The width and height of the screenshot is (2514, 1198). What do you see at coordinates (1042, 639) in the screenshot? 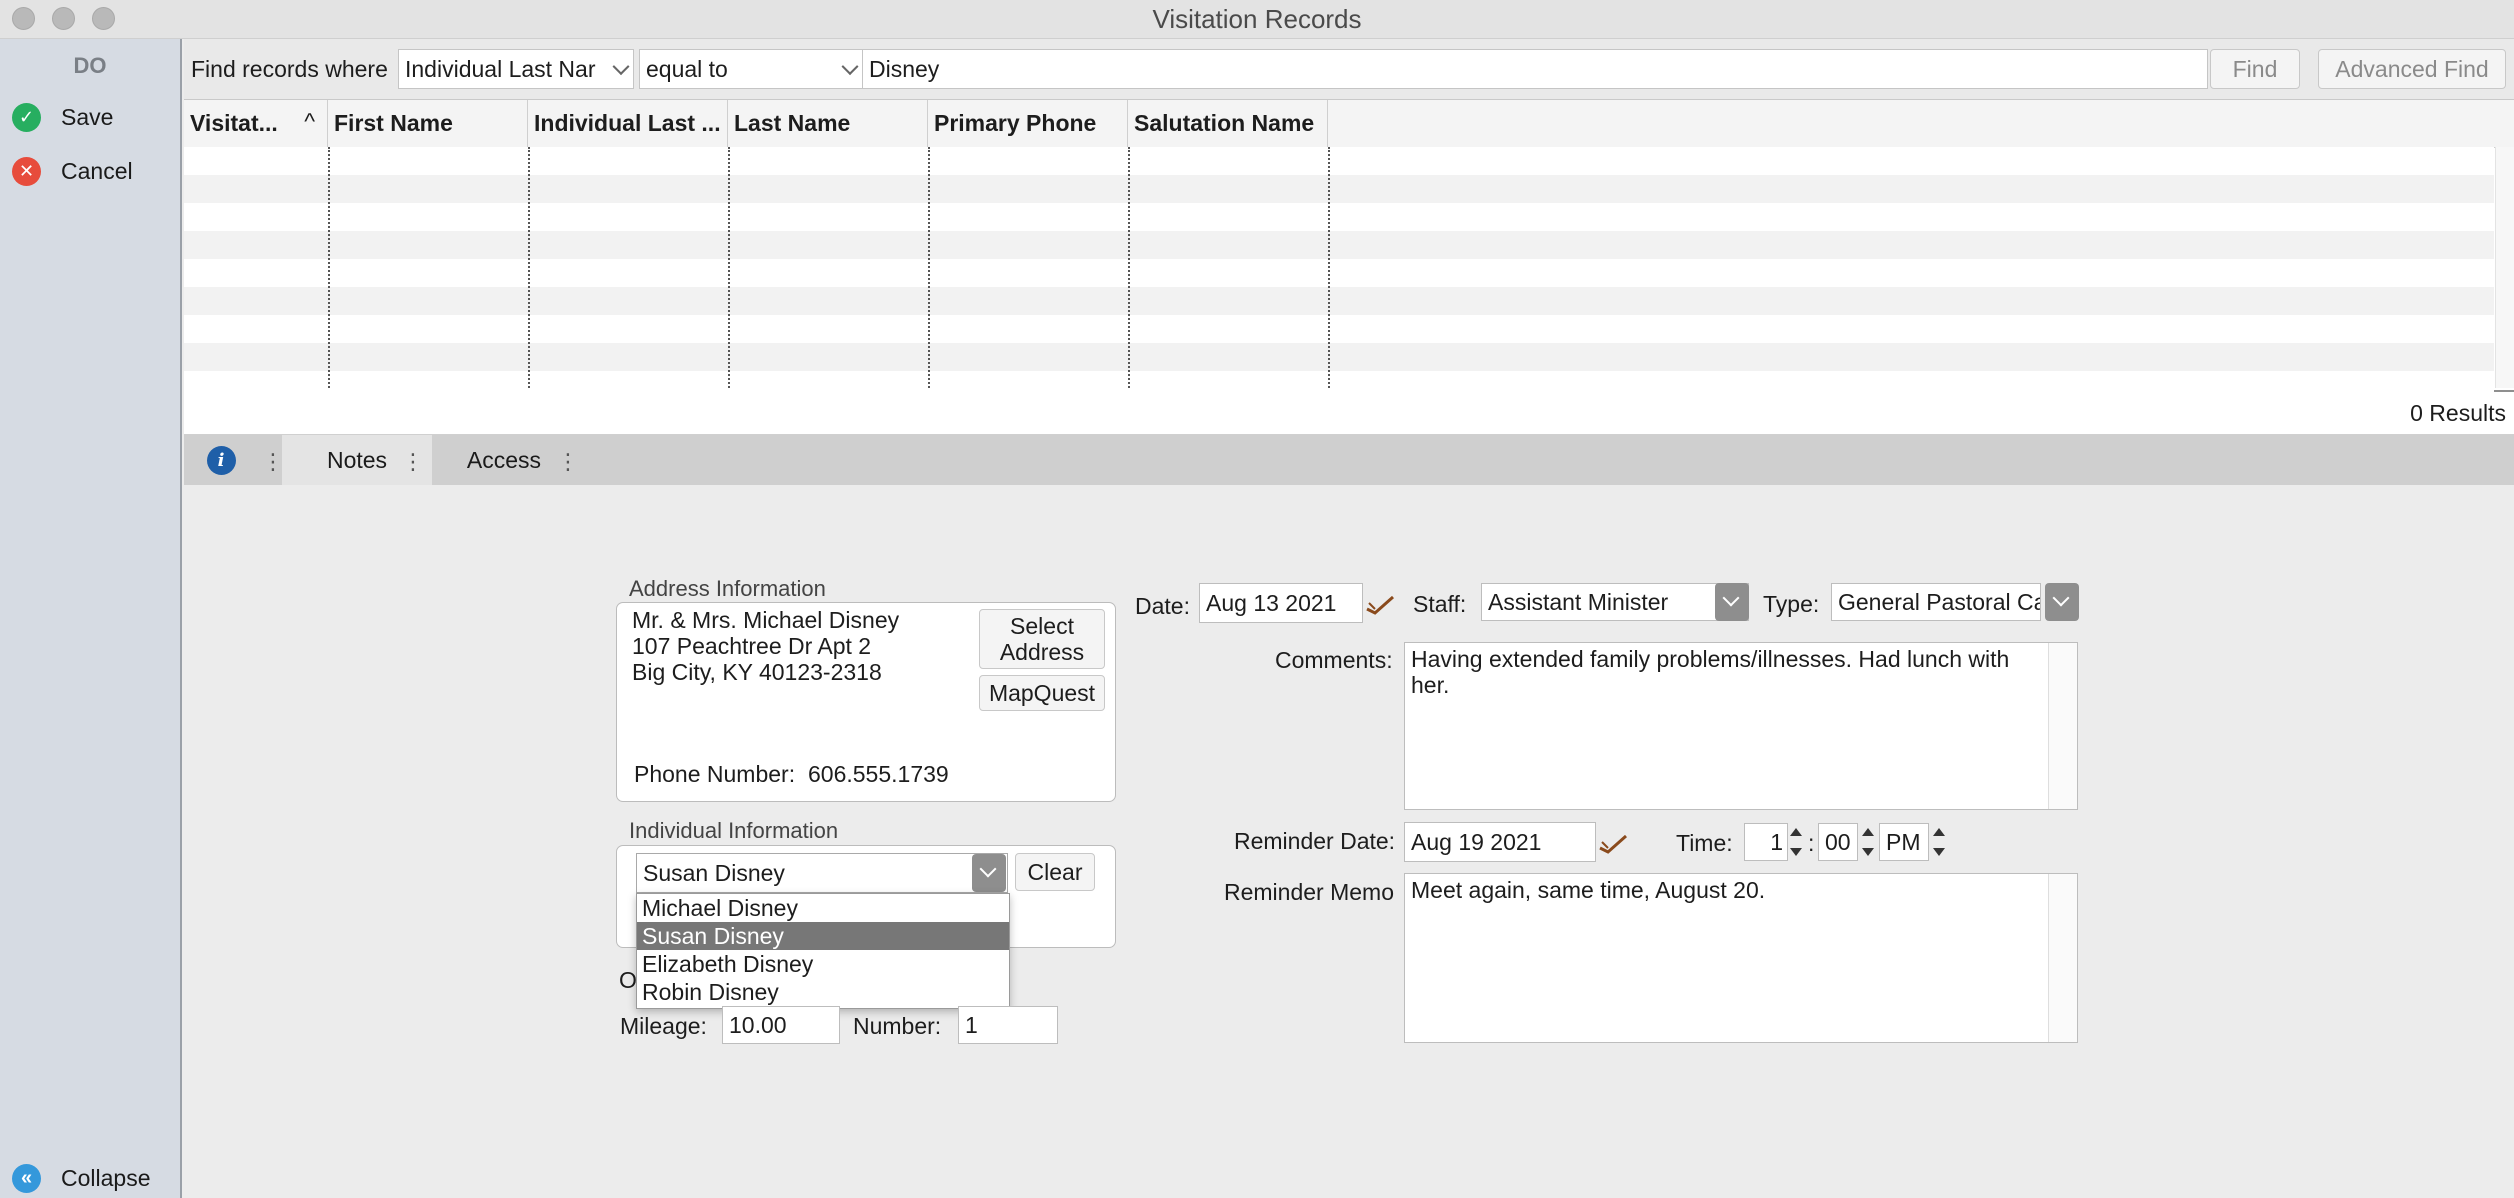
I see `select-address-button: Select Address` at bounding box center [1042, 639].